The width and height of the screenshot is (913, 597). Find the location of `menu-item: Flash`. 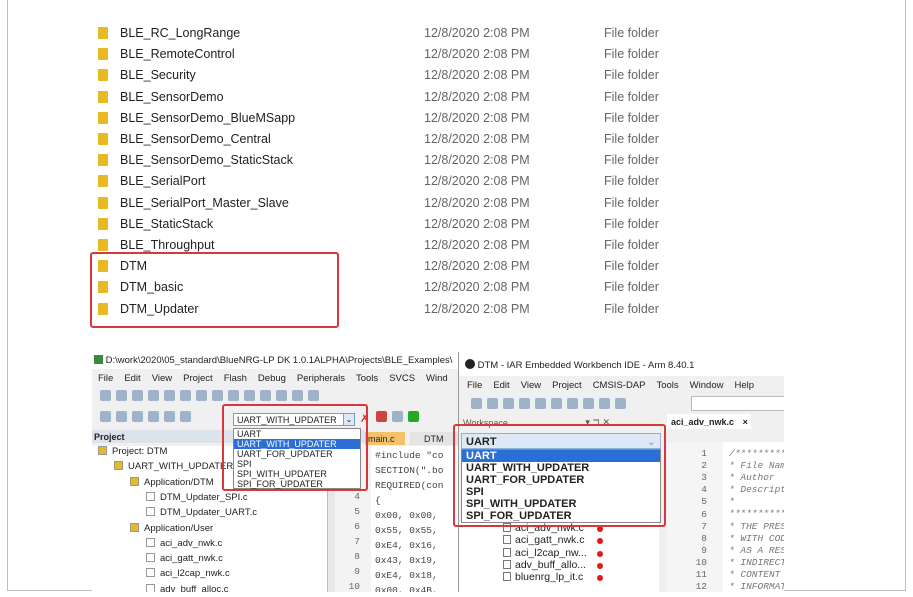

menu-item: Flash is located at coordinates (235, 378).